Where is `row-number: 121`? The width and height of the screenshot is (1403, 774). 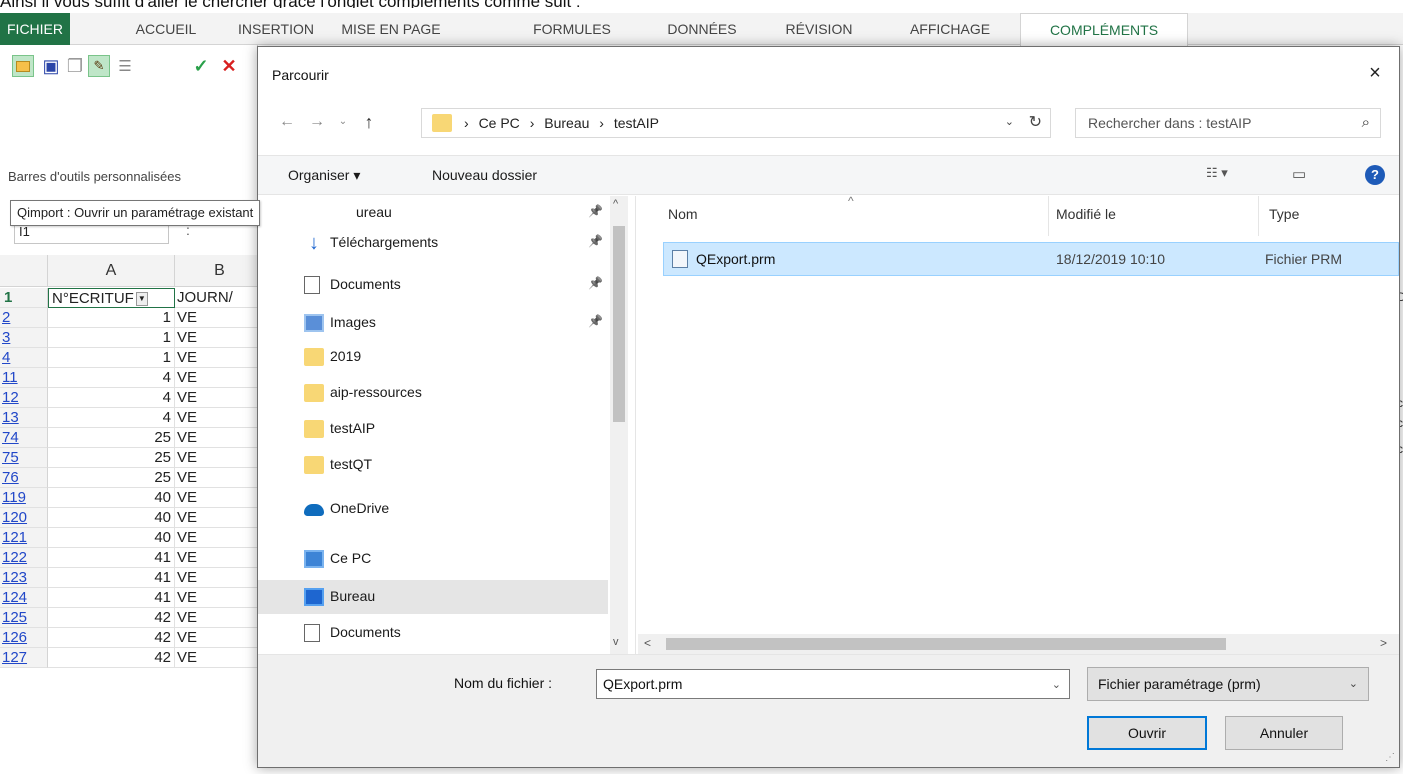 row-number: 121 is located at coordinates (24, 538).